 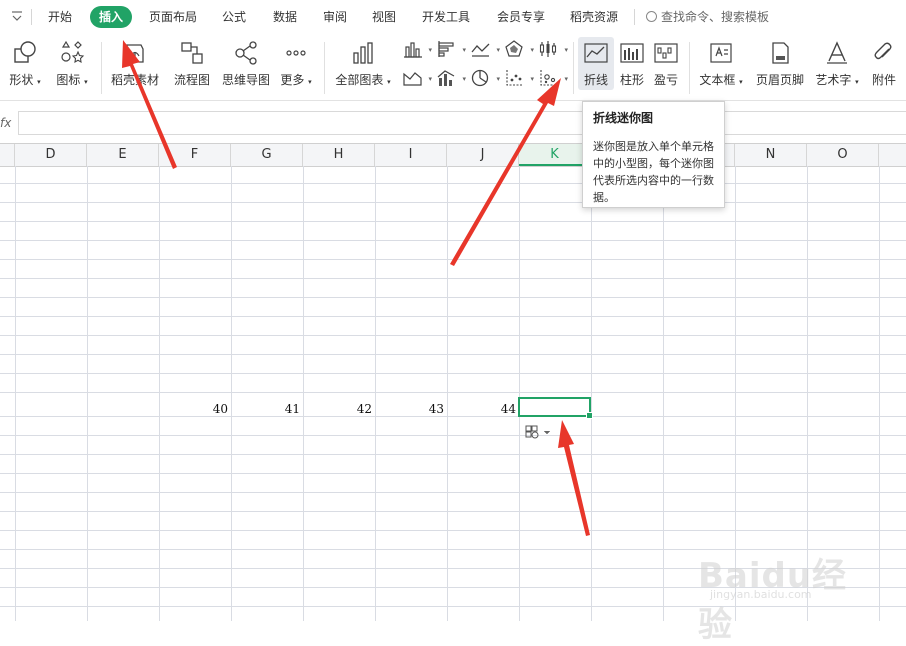 What do you see at coordinates (149, 104) in the screenshot?
I see `arrow-to-insert-tab` at bounding box center [149, 104].